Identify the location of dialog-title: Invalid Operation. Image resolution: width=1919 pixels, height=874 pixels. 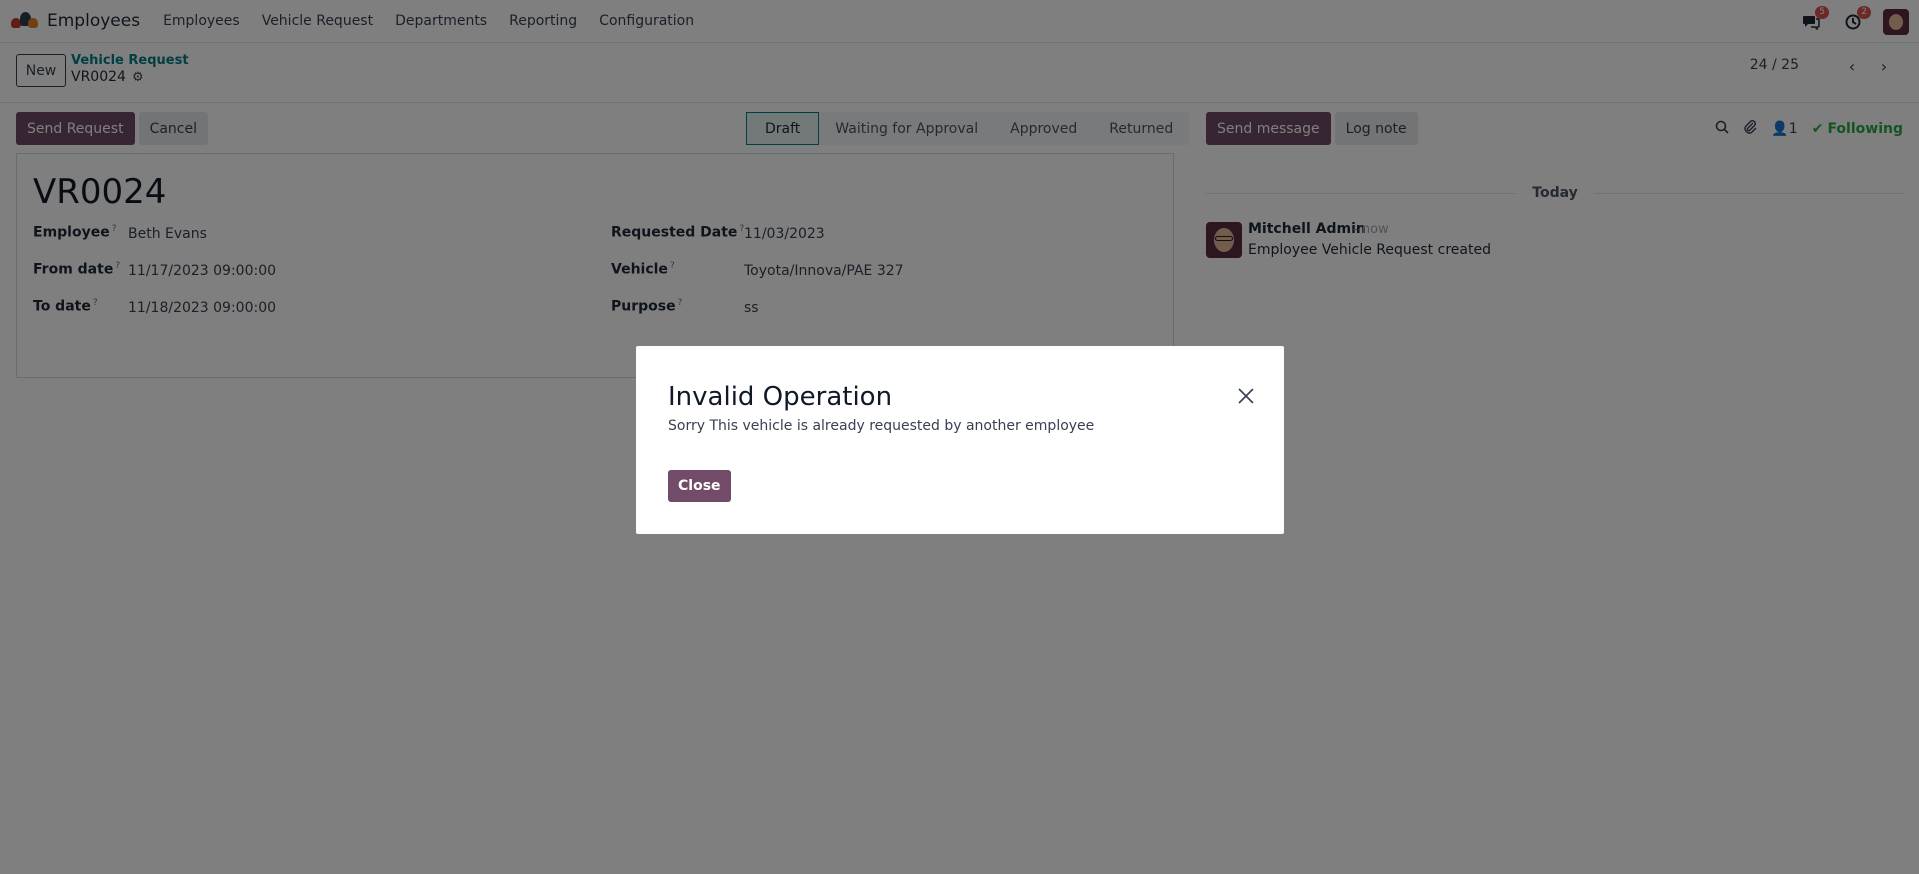
(780, 397).